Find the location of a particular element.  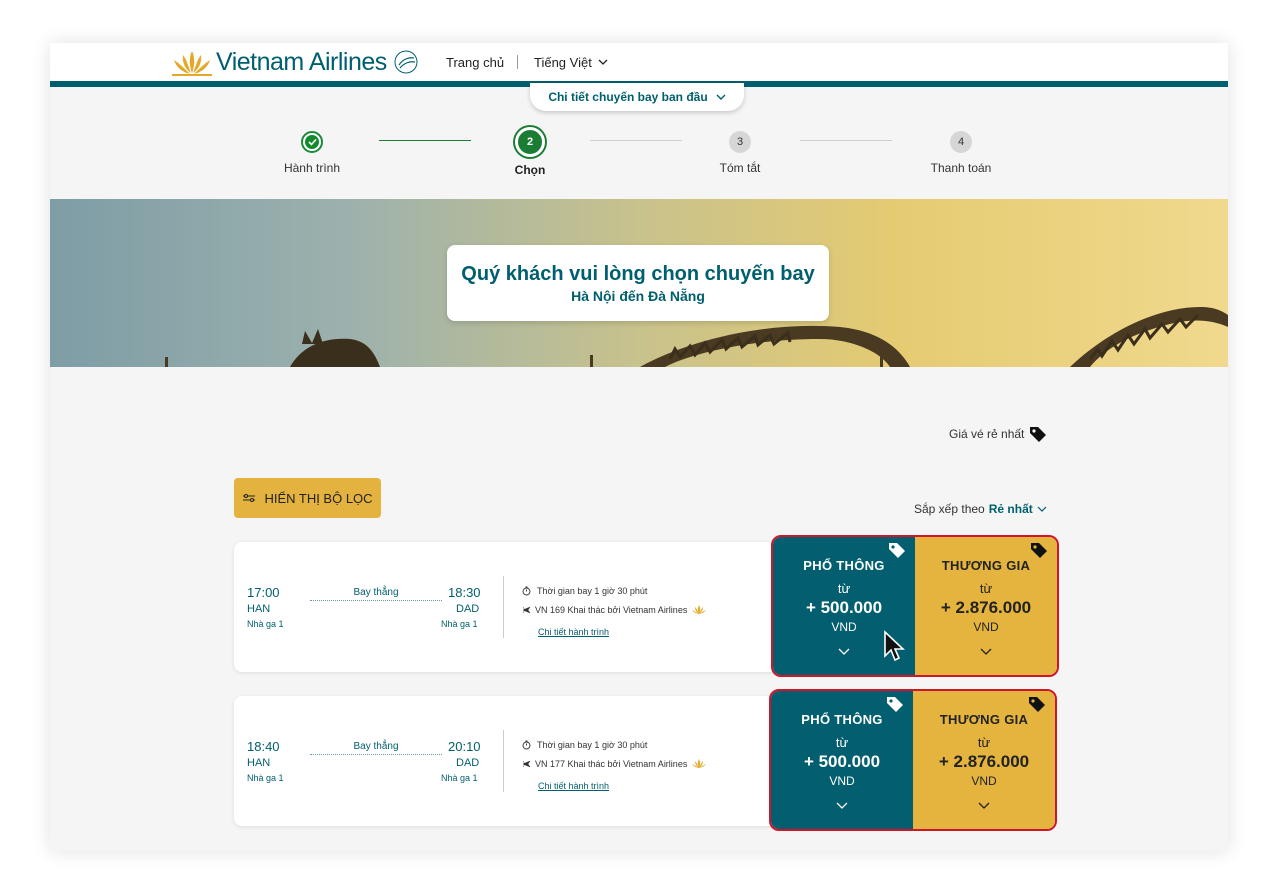

check-icon is located at coordinates (312, 142).